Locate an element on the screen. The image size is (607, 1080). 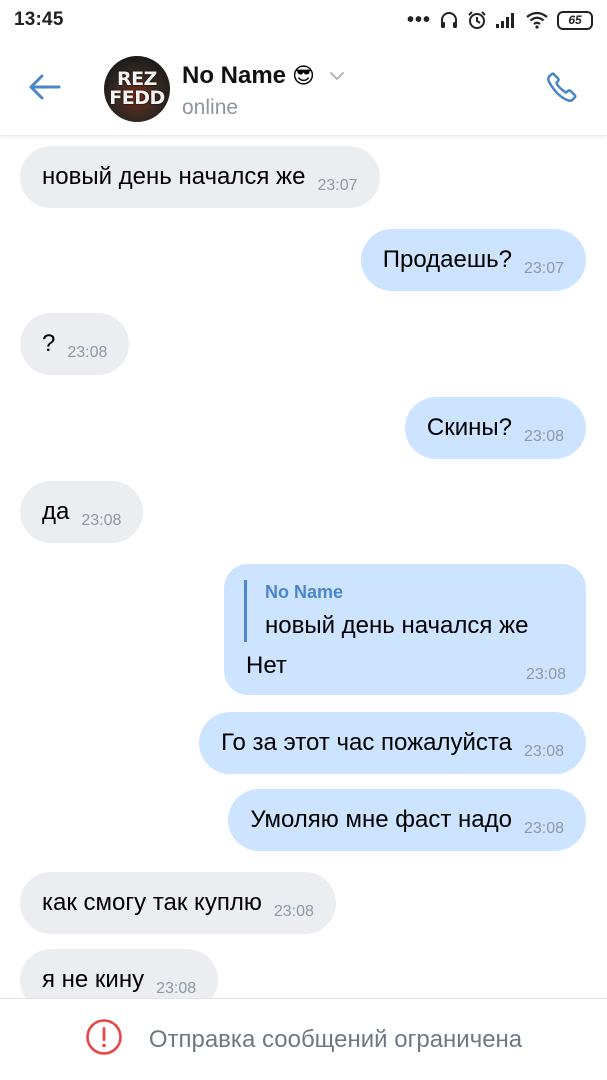
message-text: Скины? is located at coordinates (469, 427).